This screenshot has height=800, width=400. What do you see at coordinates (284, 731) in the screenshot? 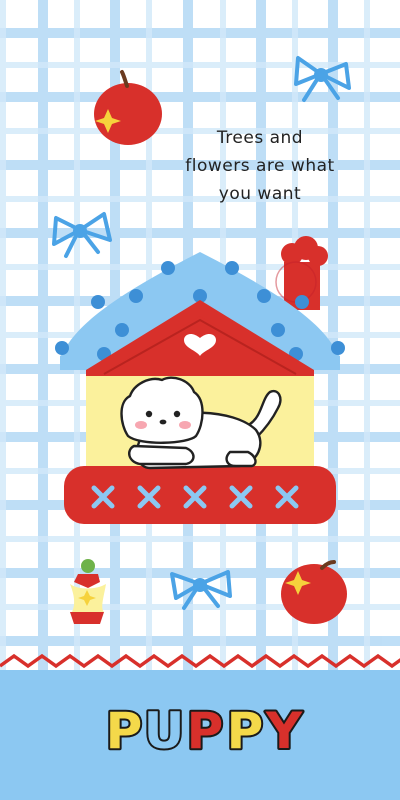
I see `title-letter: Y` at bounding box center [284, 731].